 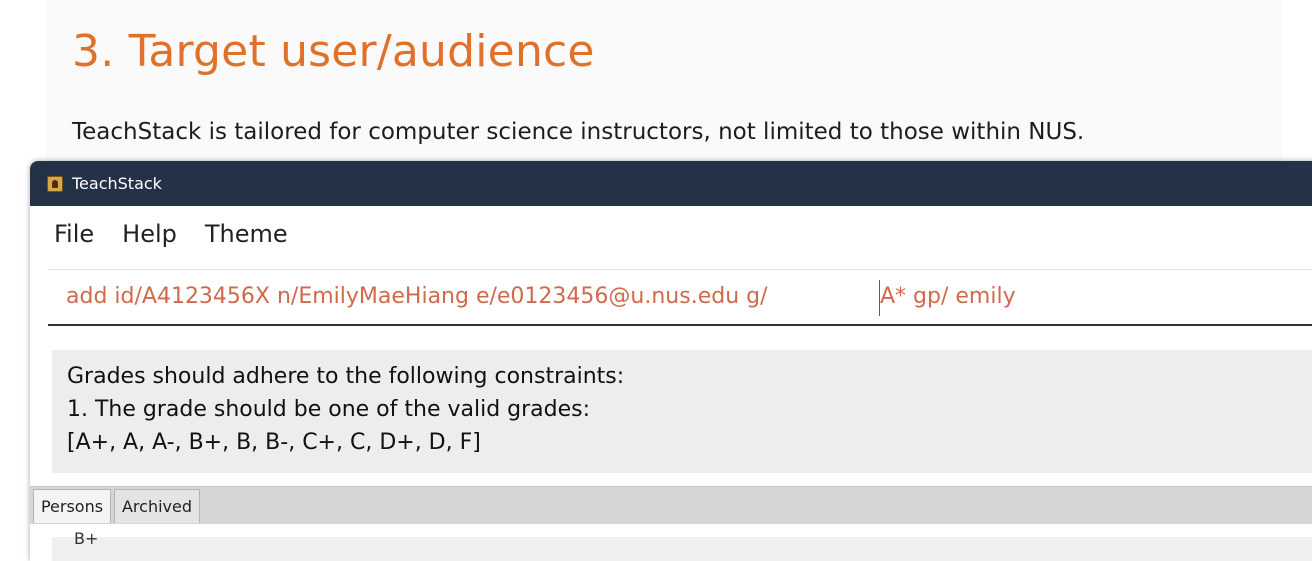 What do you see at coordinates (671, 183) in the screenshot?
I see `title-bar: TeachStack` at bounding box center [671, 183].